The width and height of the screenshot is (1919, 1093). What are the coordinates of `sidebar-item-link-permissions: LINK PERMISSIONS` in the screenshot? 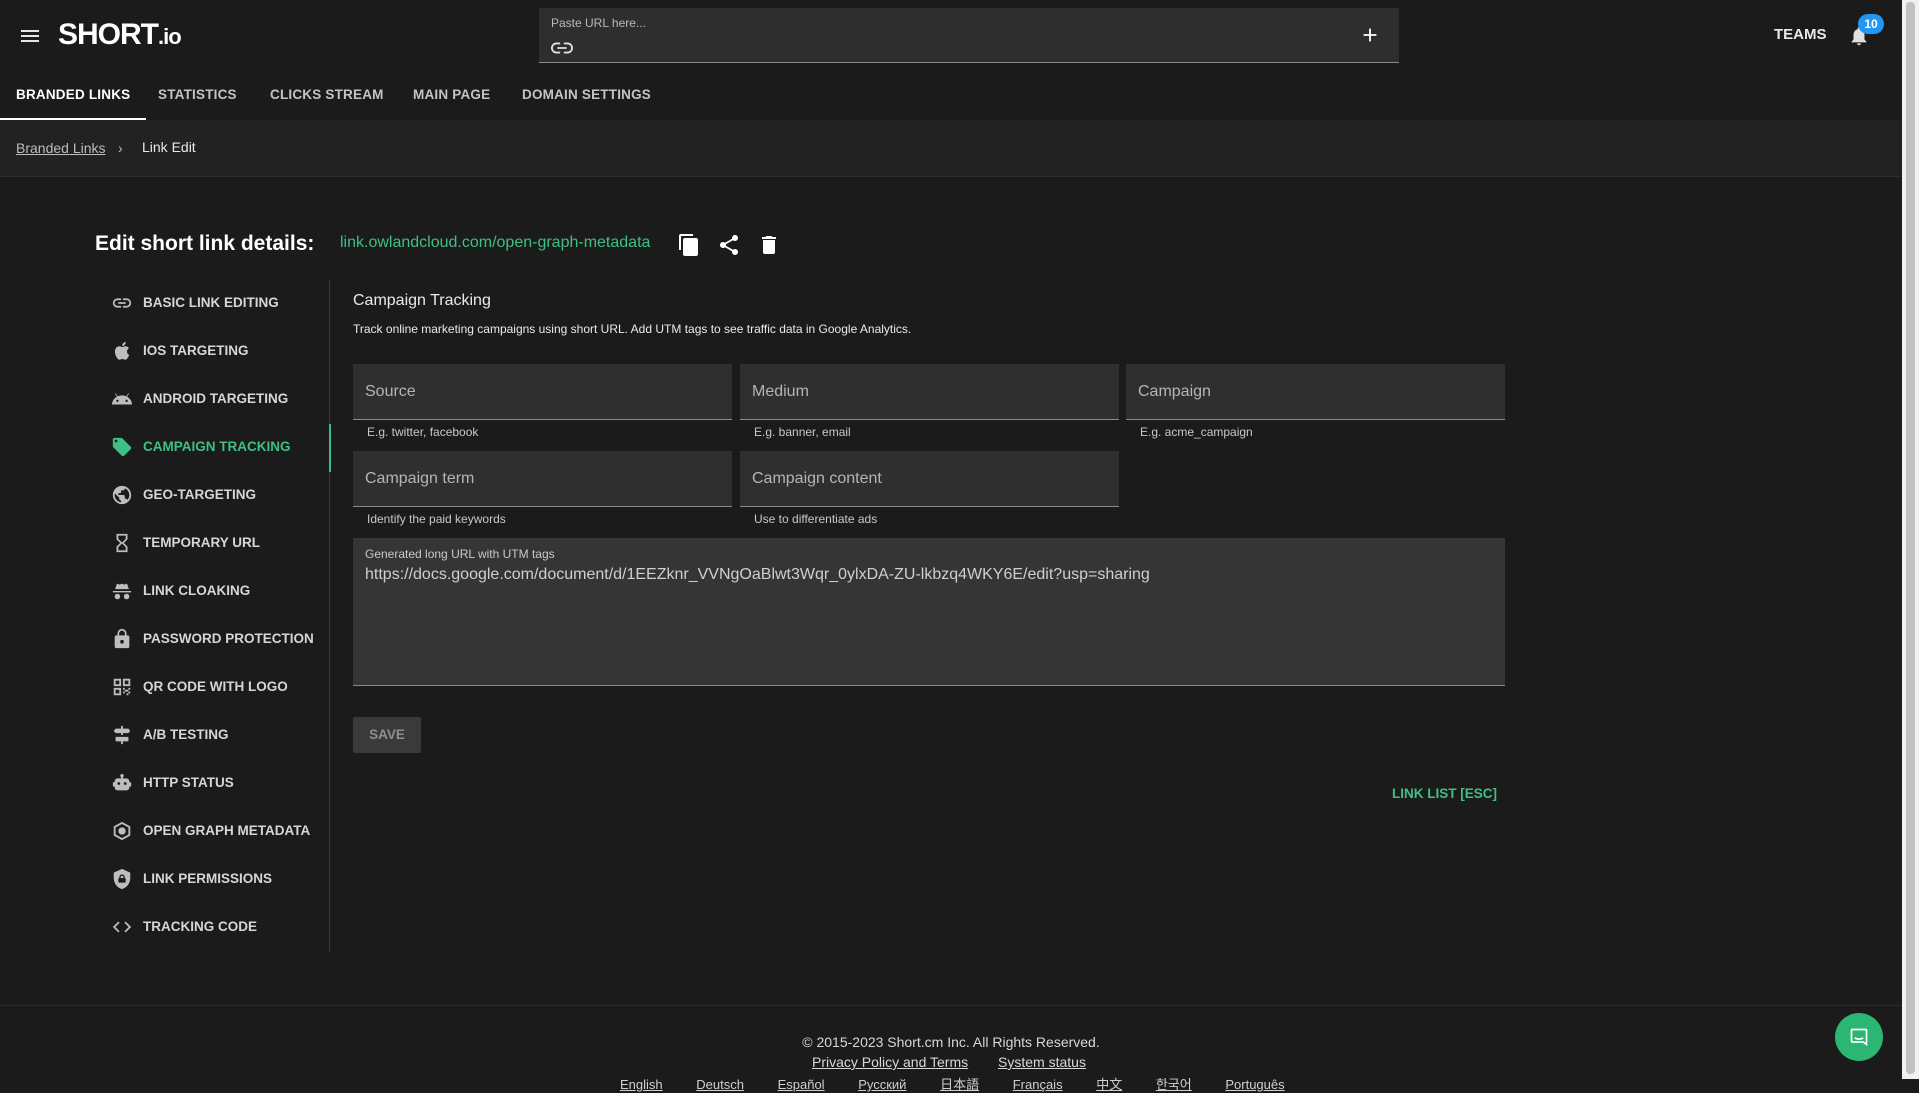 It's located at (212, 880).